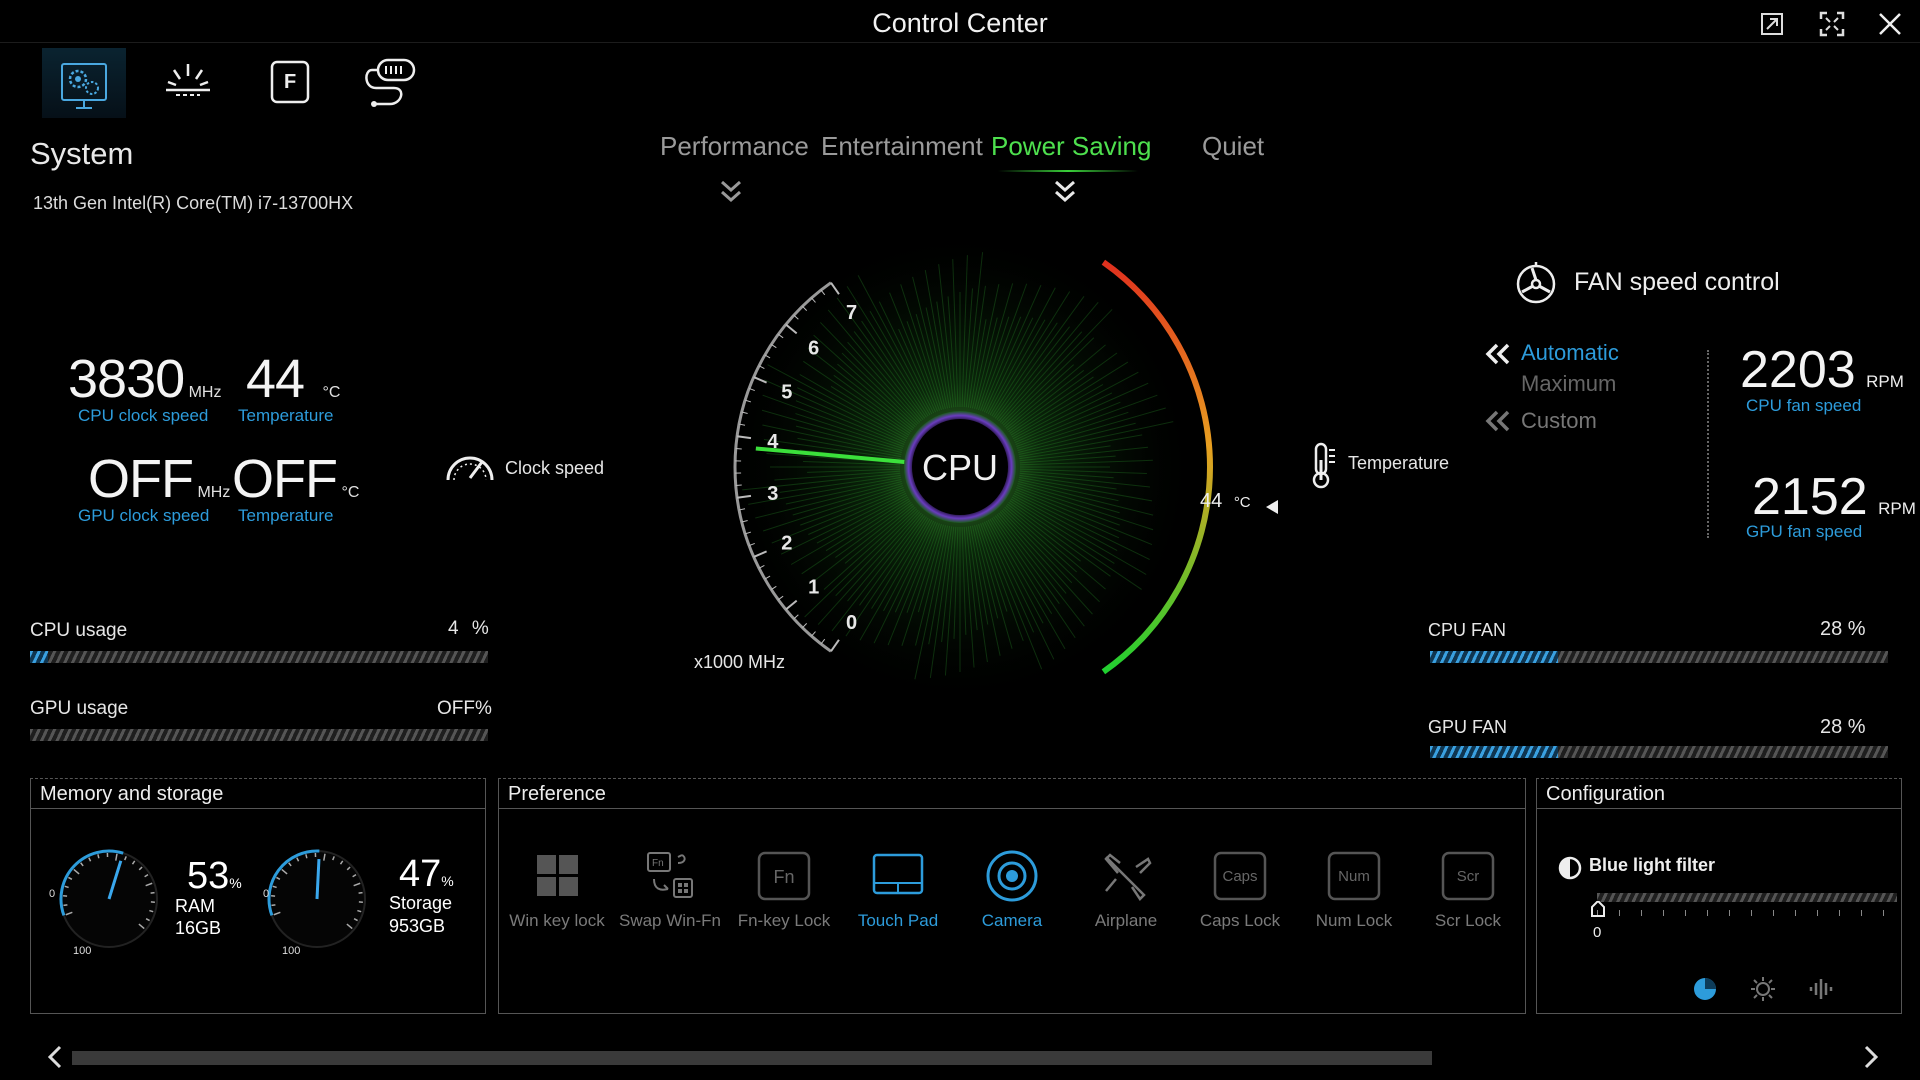 This screenshot has width=1920, height=1080. I want to click on mode-entertainment: Entertainment, so click(902, 146).